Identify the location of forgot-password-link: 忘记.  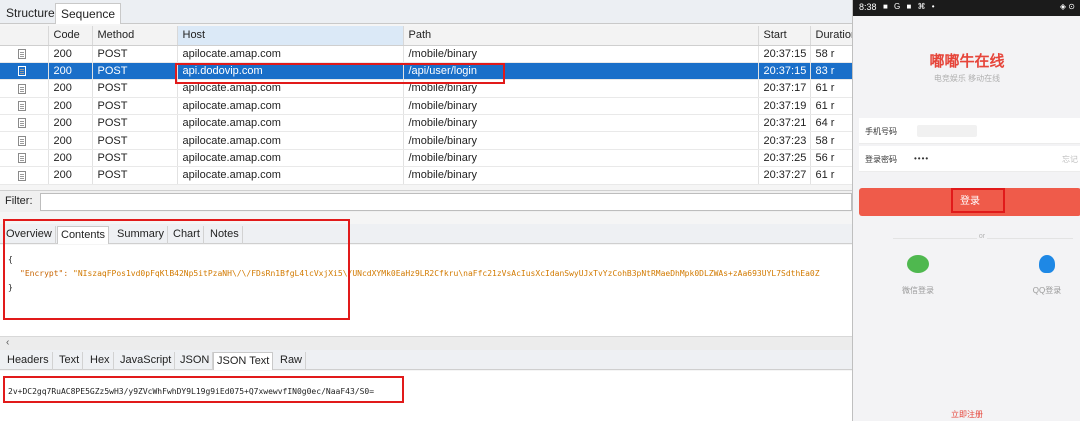
(1070, 159).